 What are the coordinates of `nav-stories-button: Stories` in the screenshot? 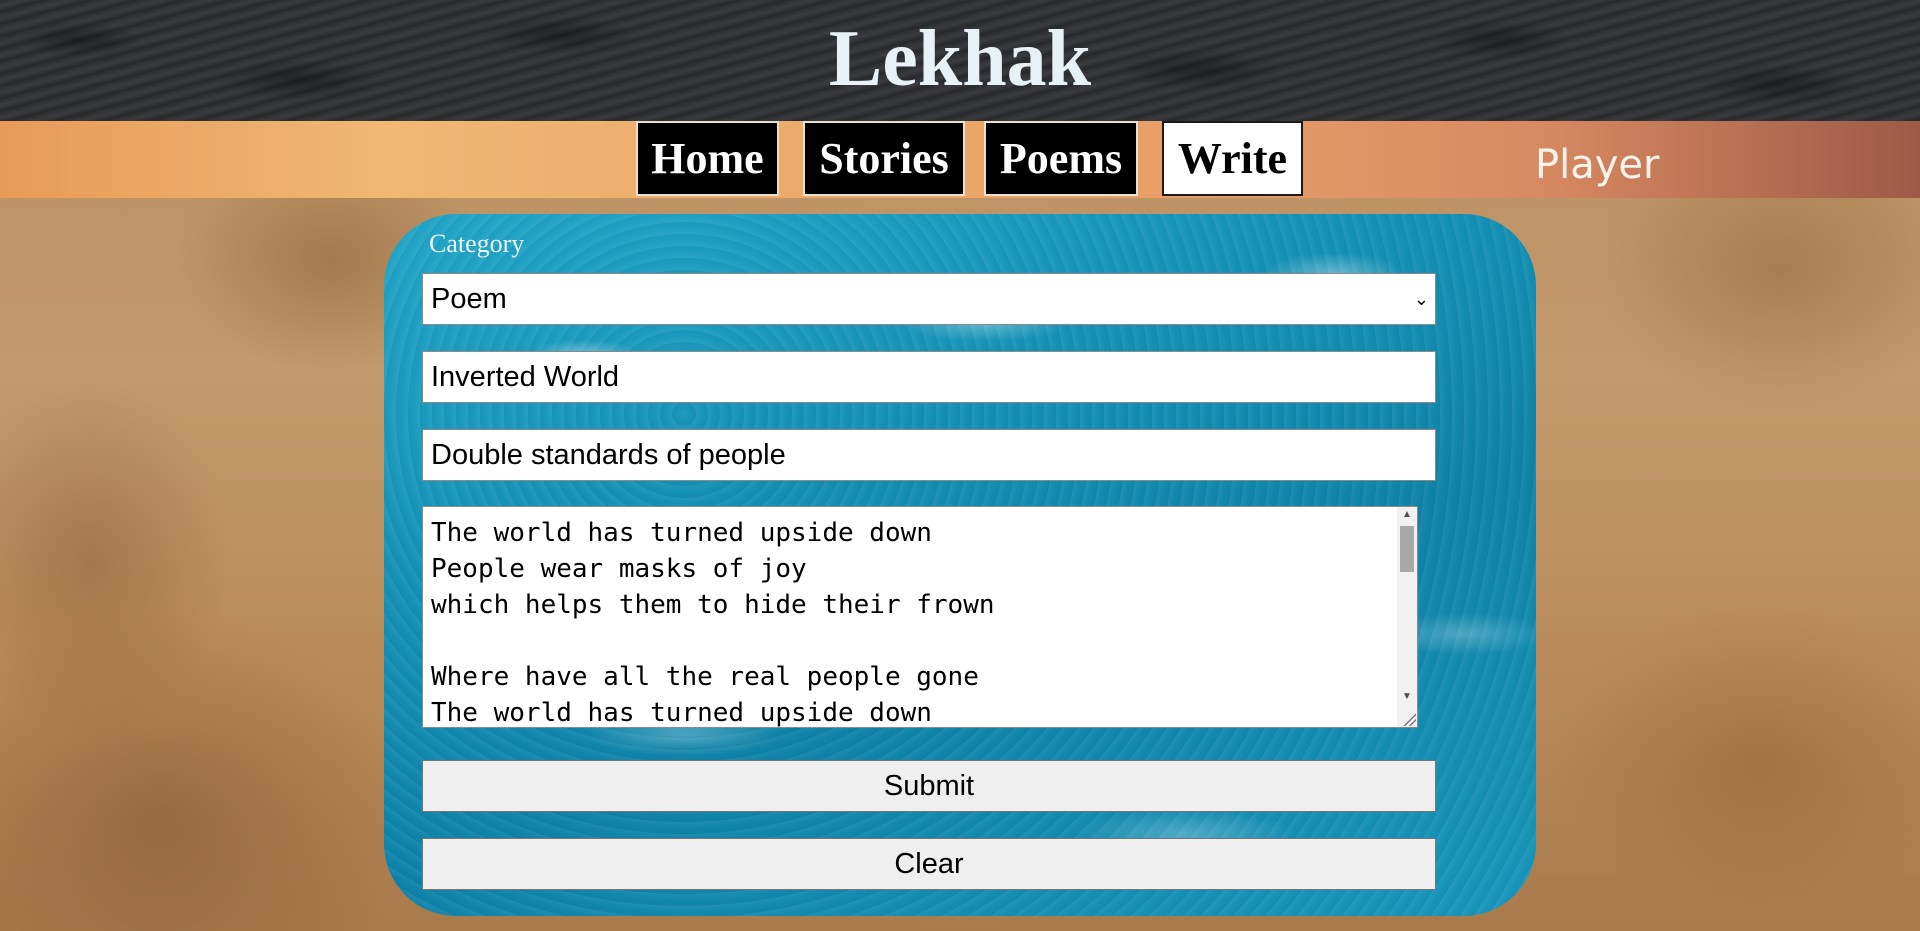 It's located at (884, 158).